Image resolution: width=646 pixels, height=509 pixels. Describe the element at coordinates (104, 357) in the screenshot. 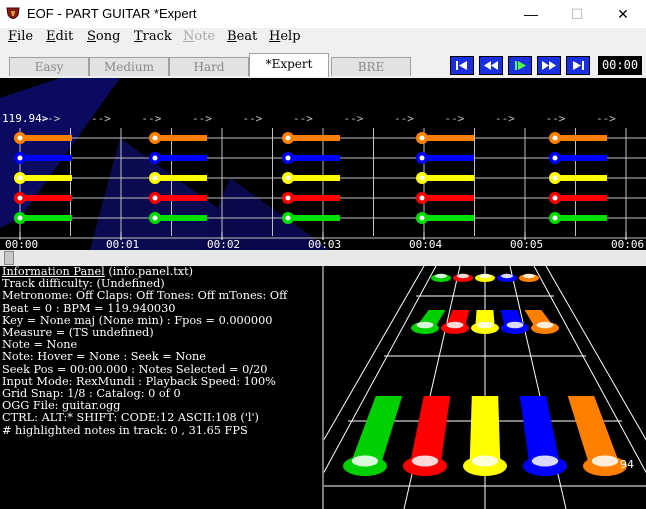

I see `info-line: Note: Hover = None : Seek = None` at that location.